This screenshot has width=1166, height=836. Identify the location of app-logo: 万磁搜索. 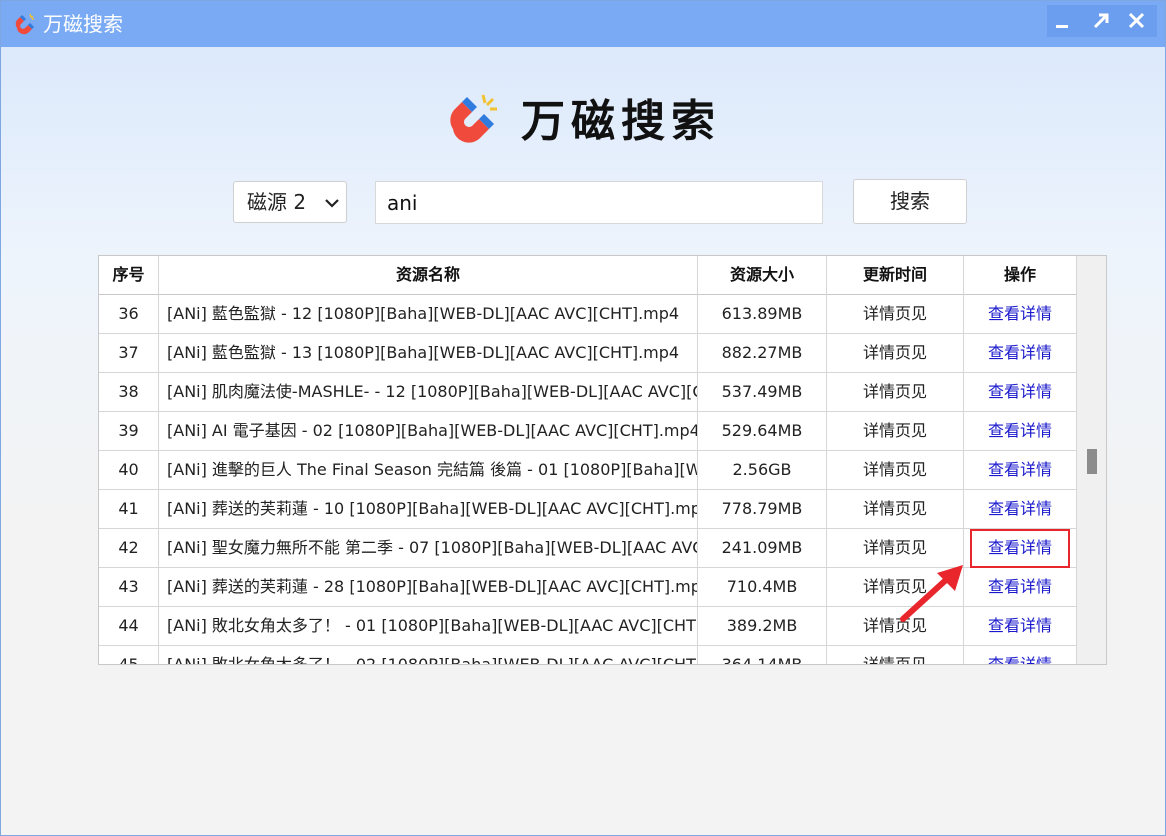
(591, 122).